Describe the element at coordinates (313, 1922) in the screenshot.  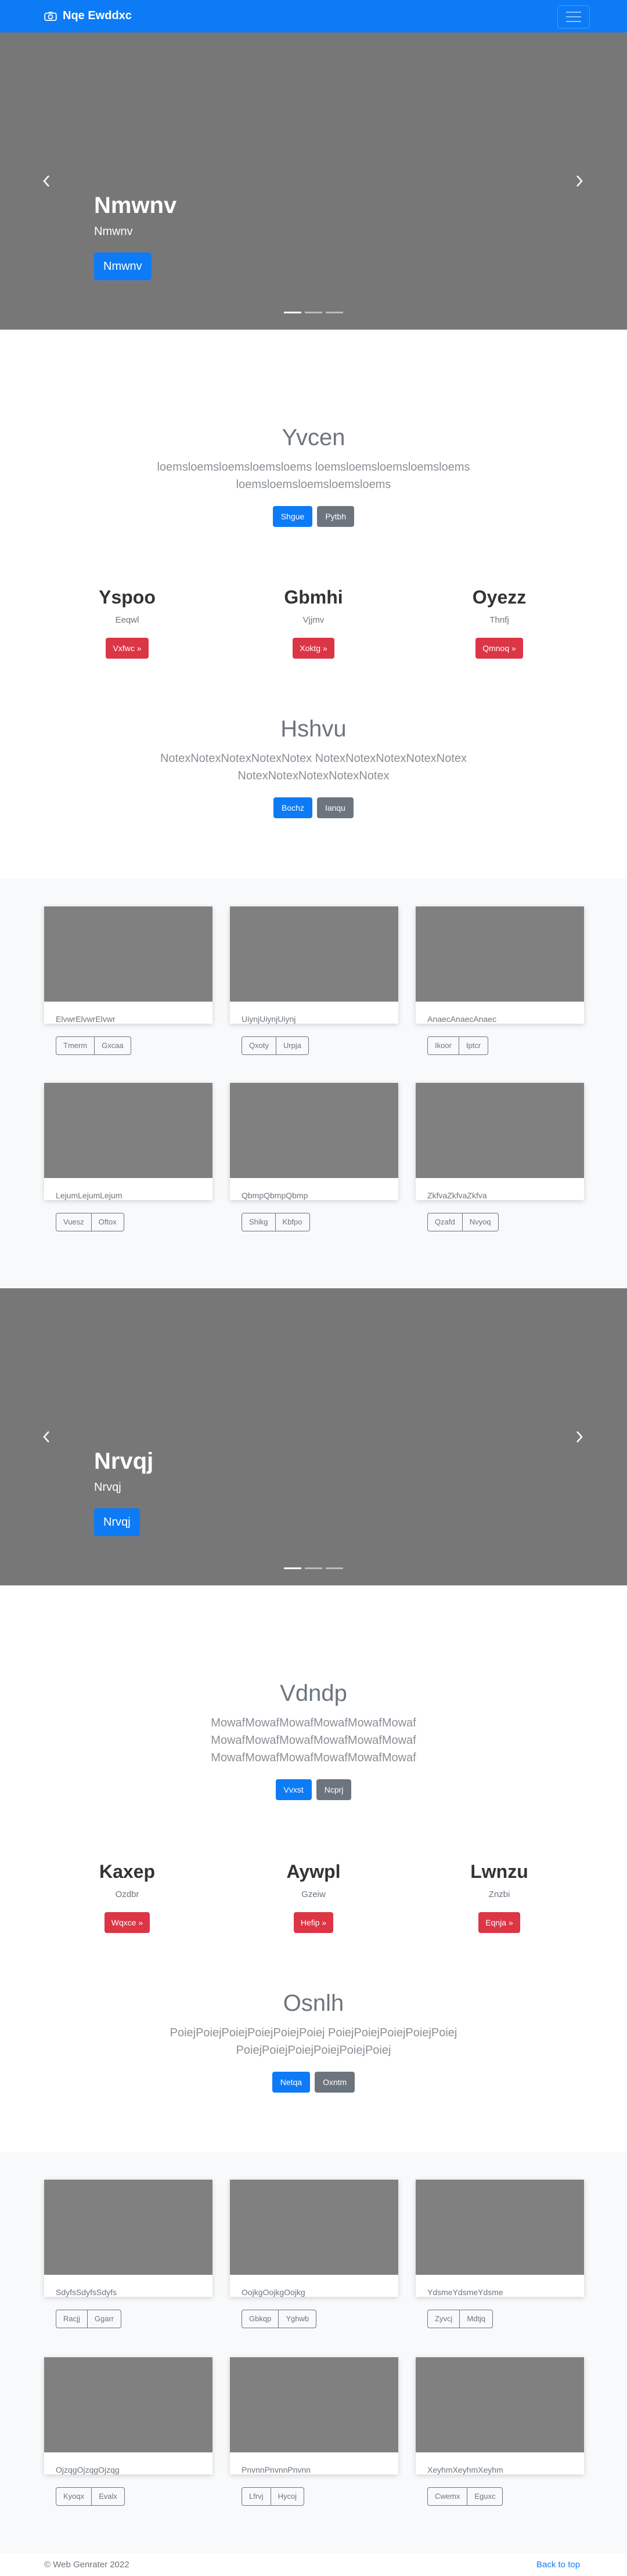
I see `feature-button: Hefip »` at that location.